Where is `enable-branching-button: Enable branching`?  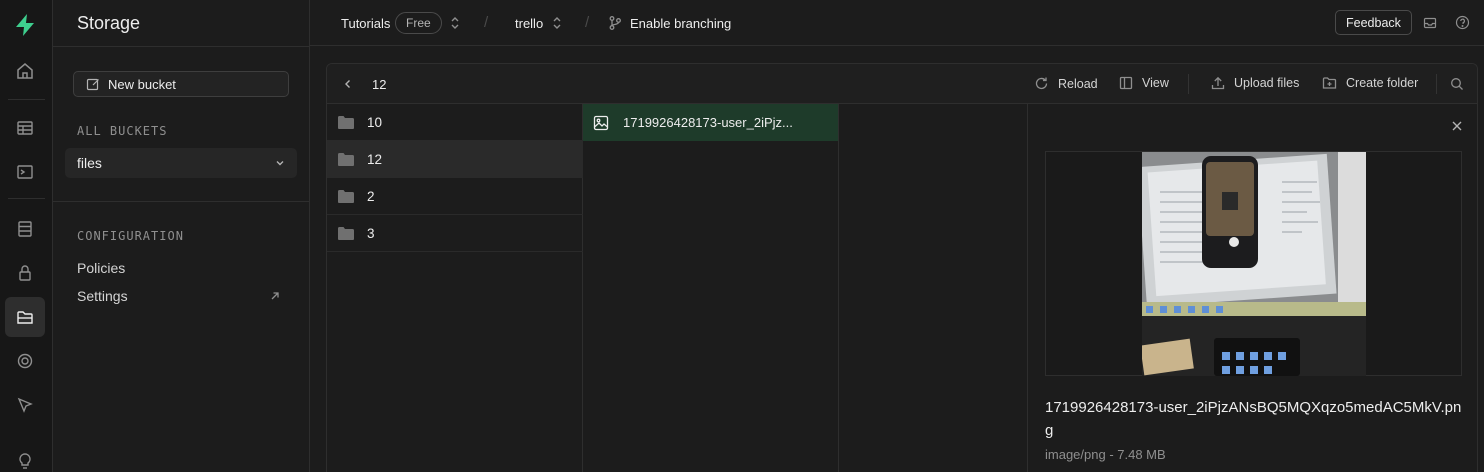 enable-branching-button: Enable branching is located at coordinates (680, 23).